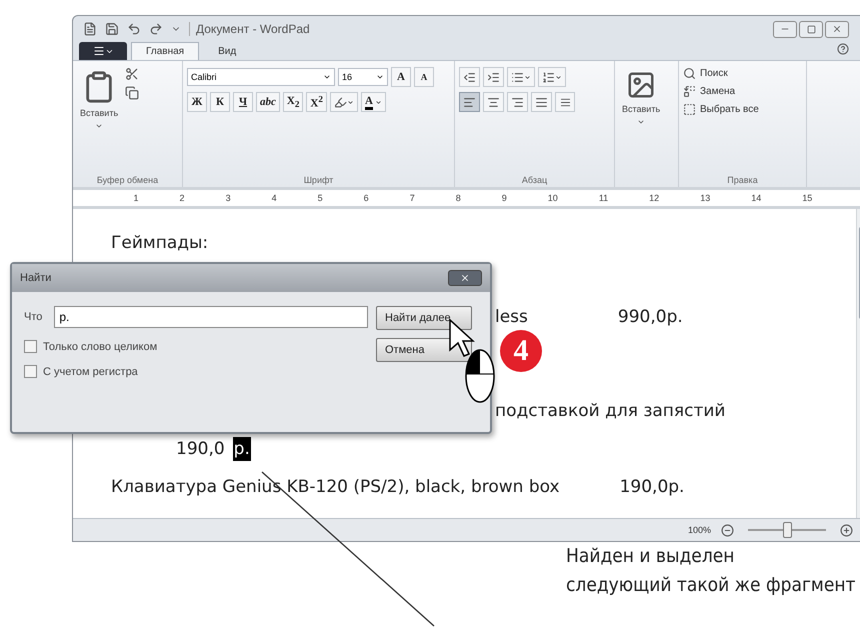  Describe the element at coordinates (182, 198) in the screenshot. I see `ruler-number: 2` at that location.